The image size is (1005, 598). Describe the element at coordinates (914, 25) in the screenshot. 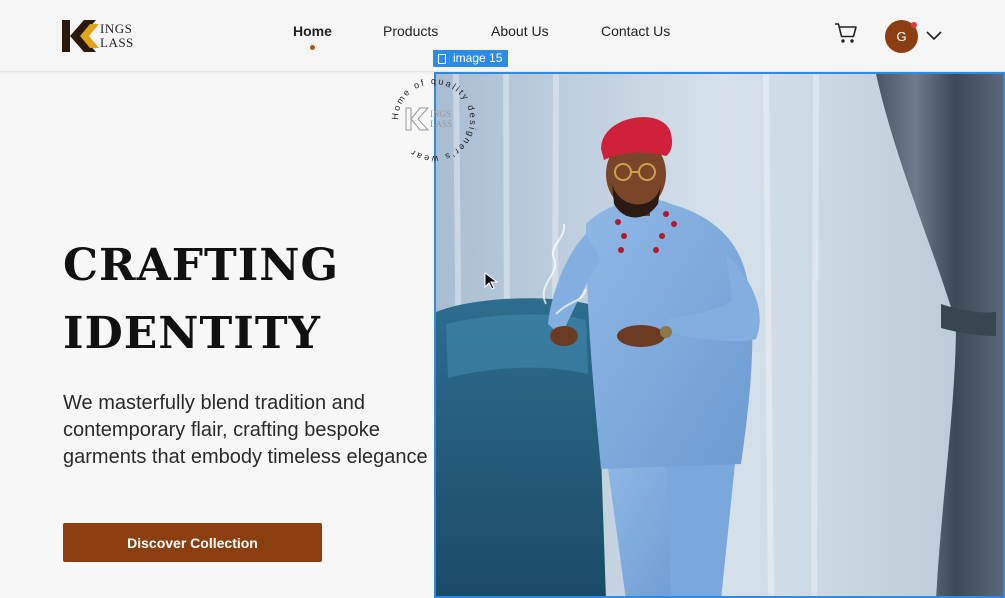

I see `notification-dot` at that location.